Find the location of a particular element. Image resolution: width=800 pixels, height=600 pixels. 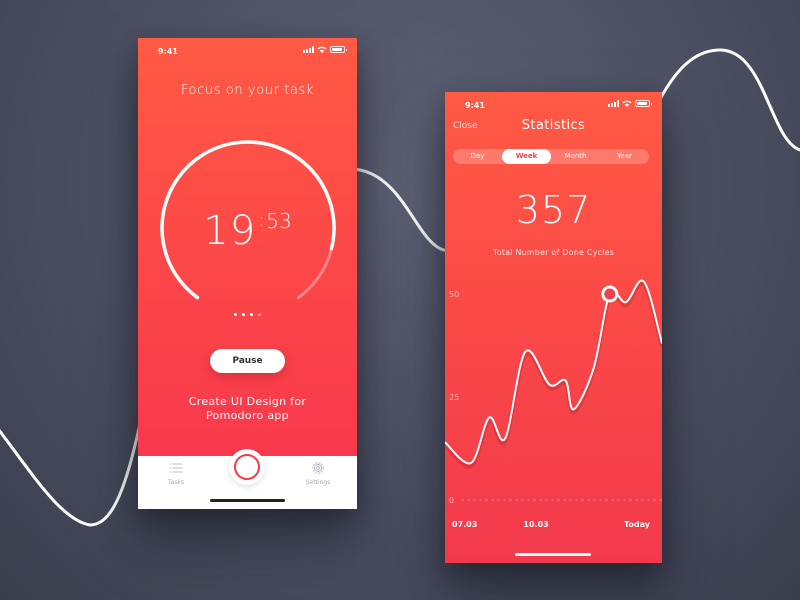

y-tick-label: 25 is located at coordinates (454, 397).